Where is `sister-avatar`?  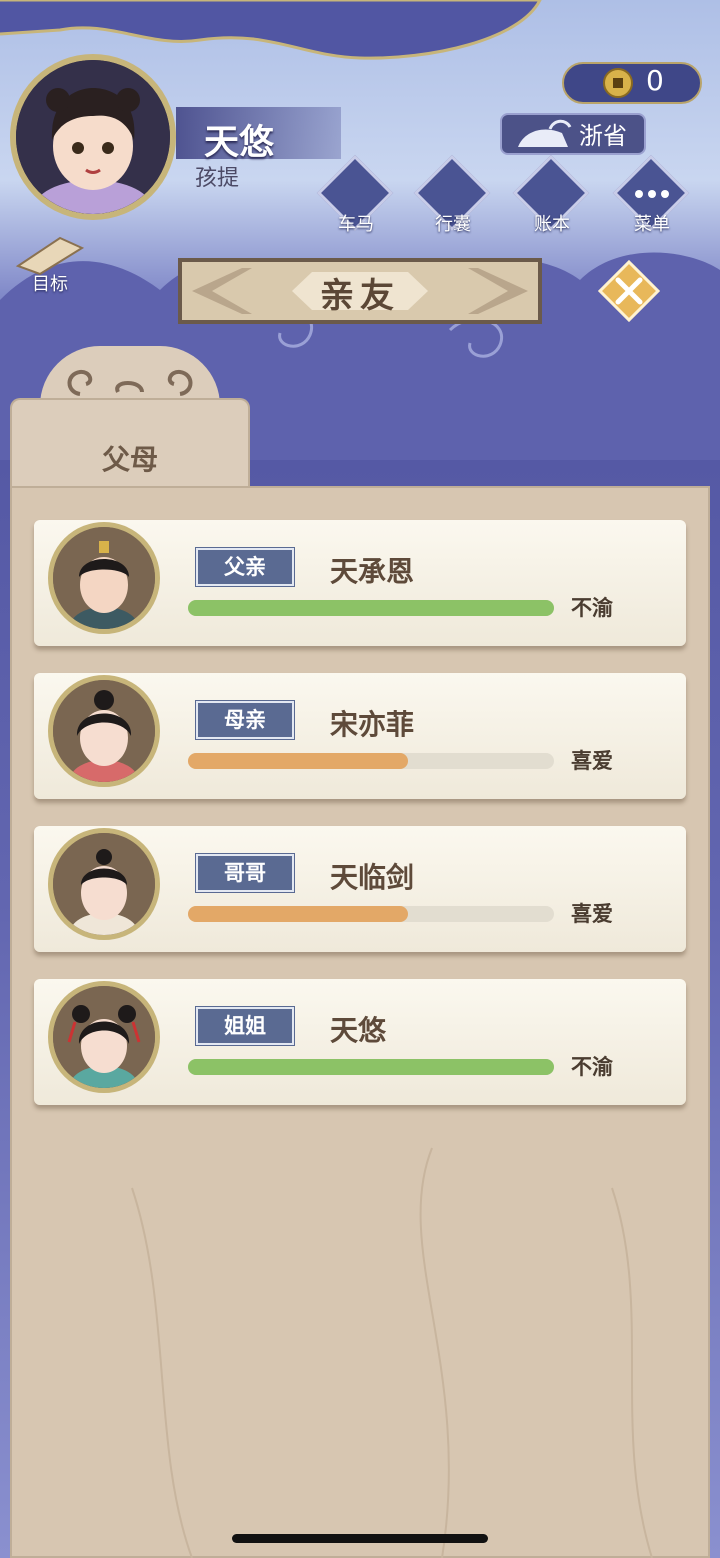 sister-avatar is located at coordinates (104, 1037).